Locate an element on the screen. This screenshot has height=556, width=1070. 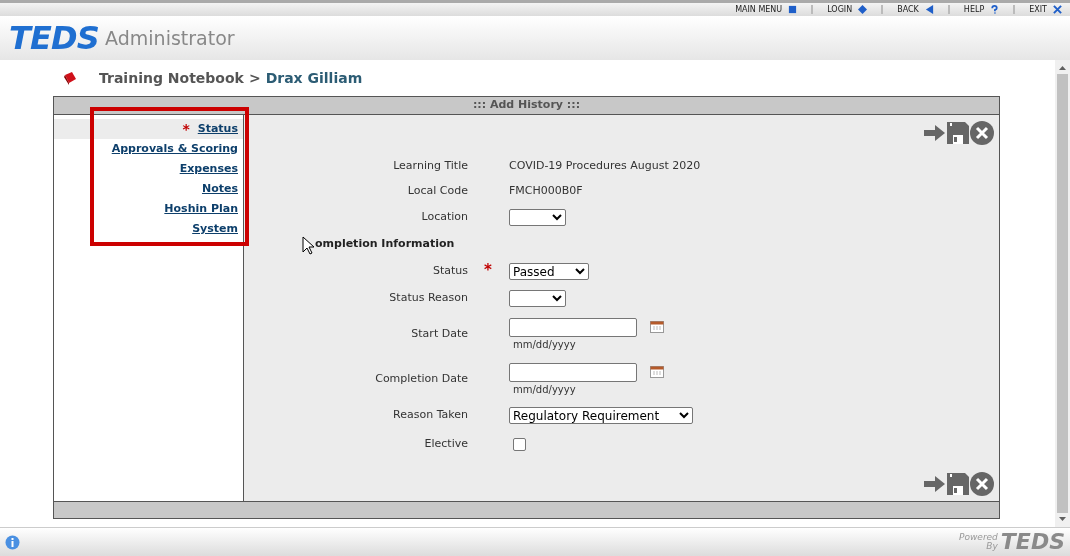
sidebar-row: * Status is located at coordinates (148, 129).